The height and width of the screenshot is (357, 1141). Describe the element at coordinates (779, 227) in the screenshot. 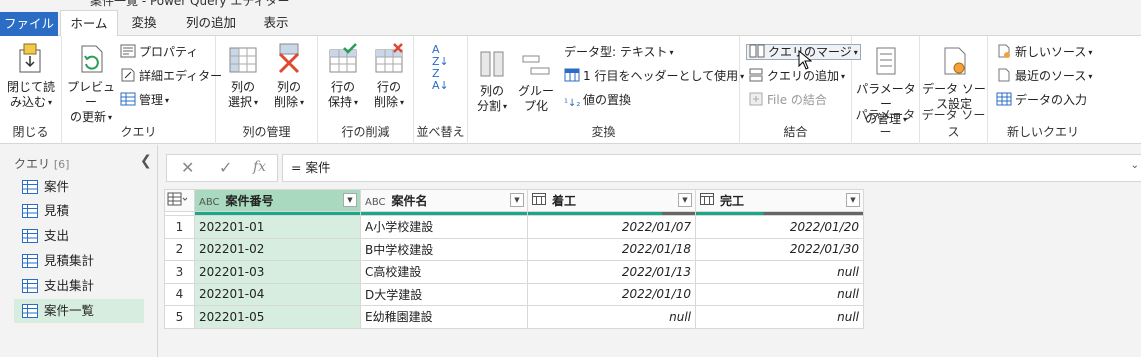

I see `cell: 2022/01/20` at that location.